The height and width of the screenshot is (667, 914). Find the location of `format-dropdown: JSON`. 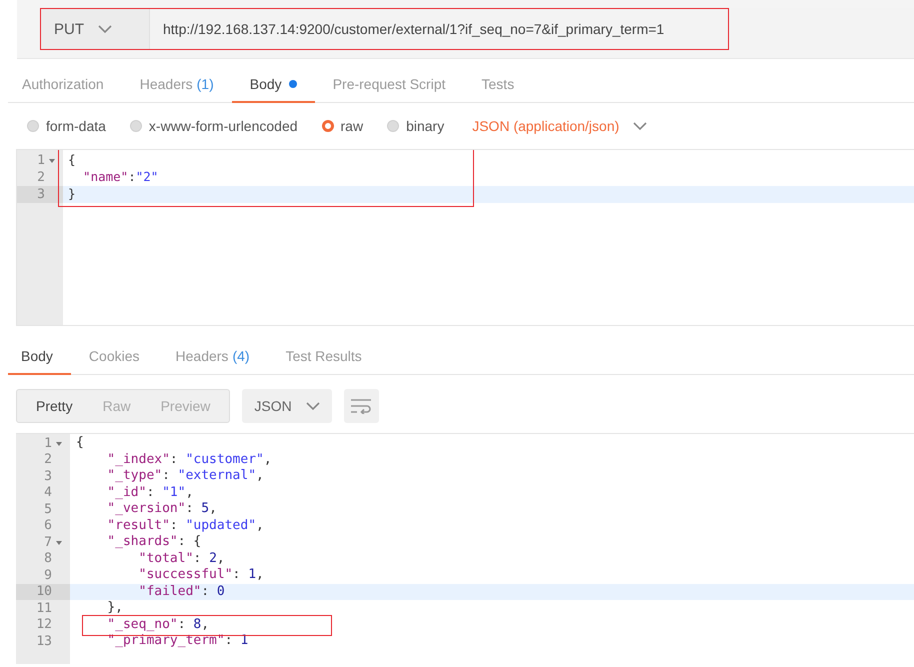

format-dropdown: JSON is located at coordinates (287, 406).